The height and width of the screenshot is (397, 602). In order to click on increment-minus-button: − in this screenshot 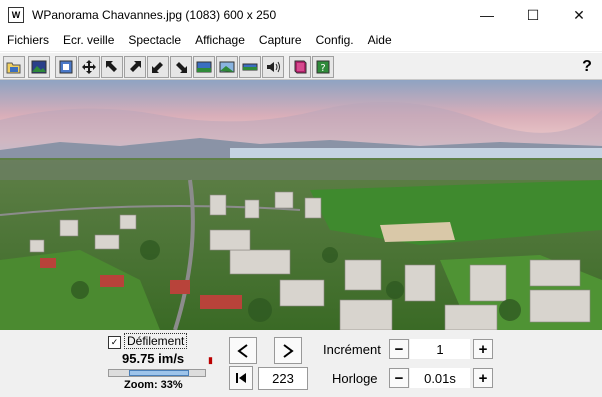, I will do `click(399, 349)`.